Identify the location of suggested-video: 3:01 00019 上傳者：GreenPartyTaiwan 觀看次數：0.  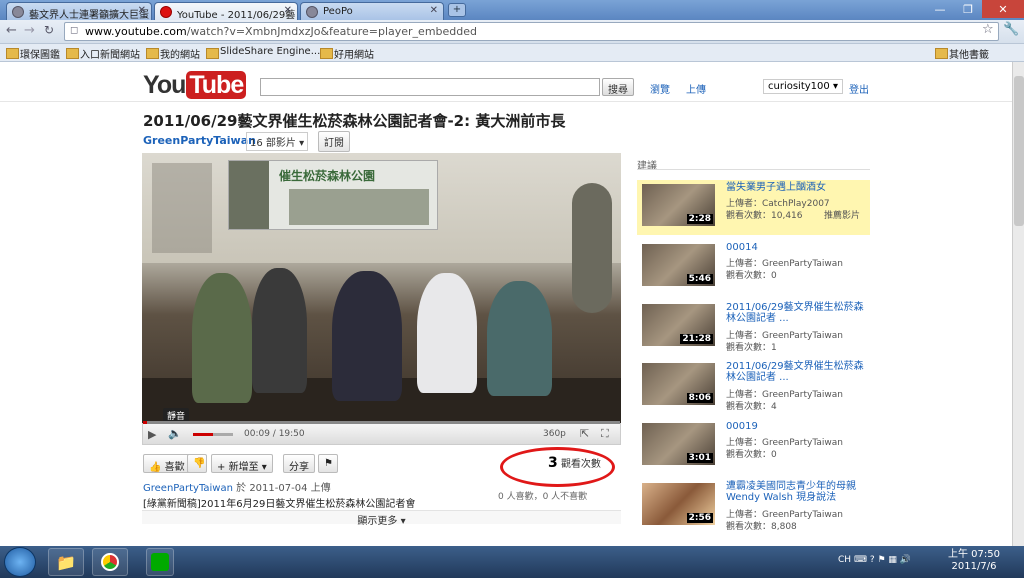
(753, 446).